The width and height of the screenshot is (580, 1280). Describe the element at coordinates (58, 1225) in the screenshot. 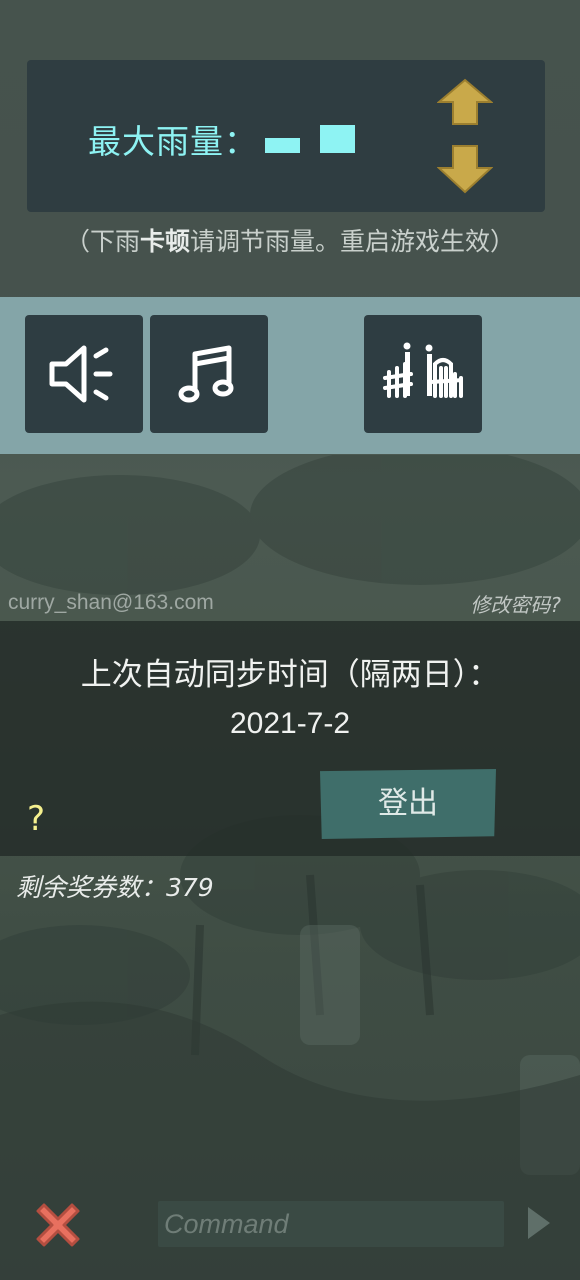

I see `close-icon` at that location.